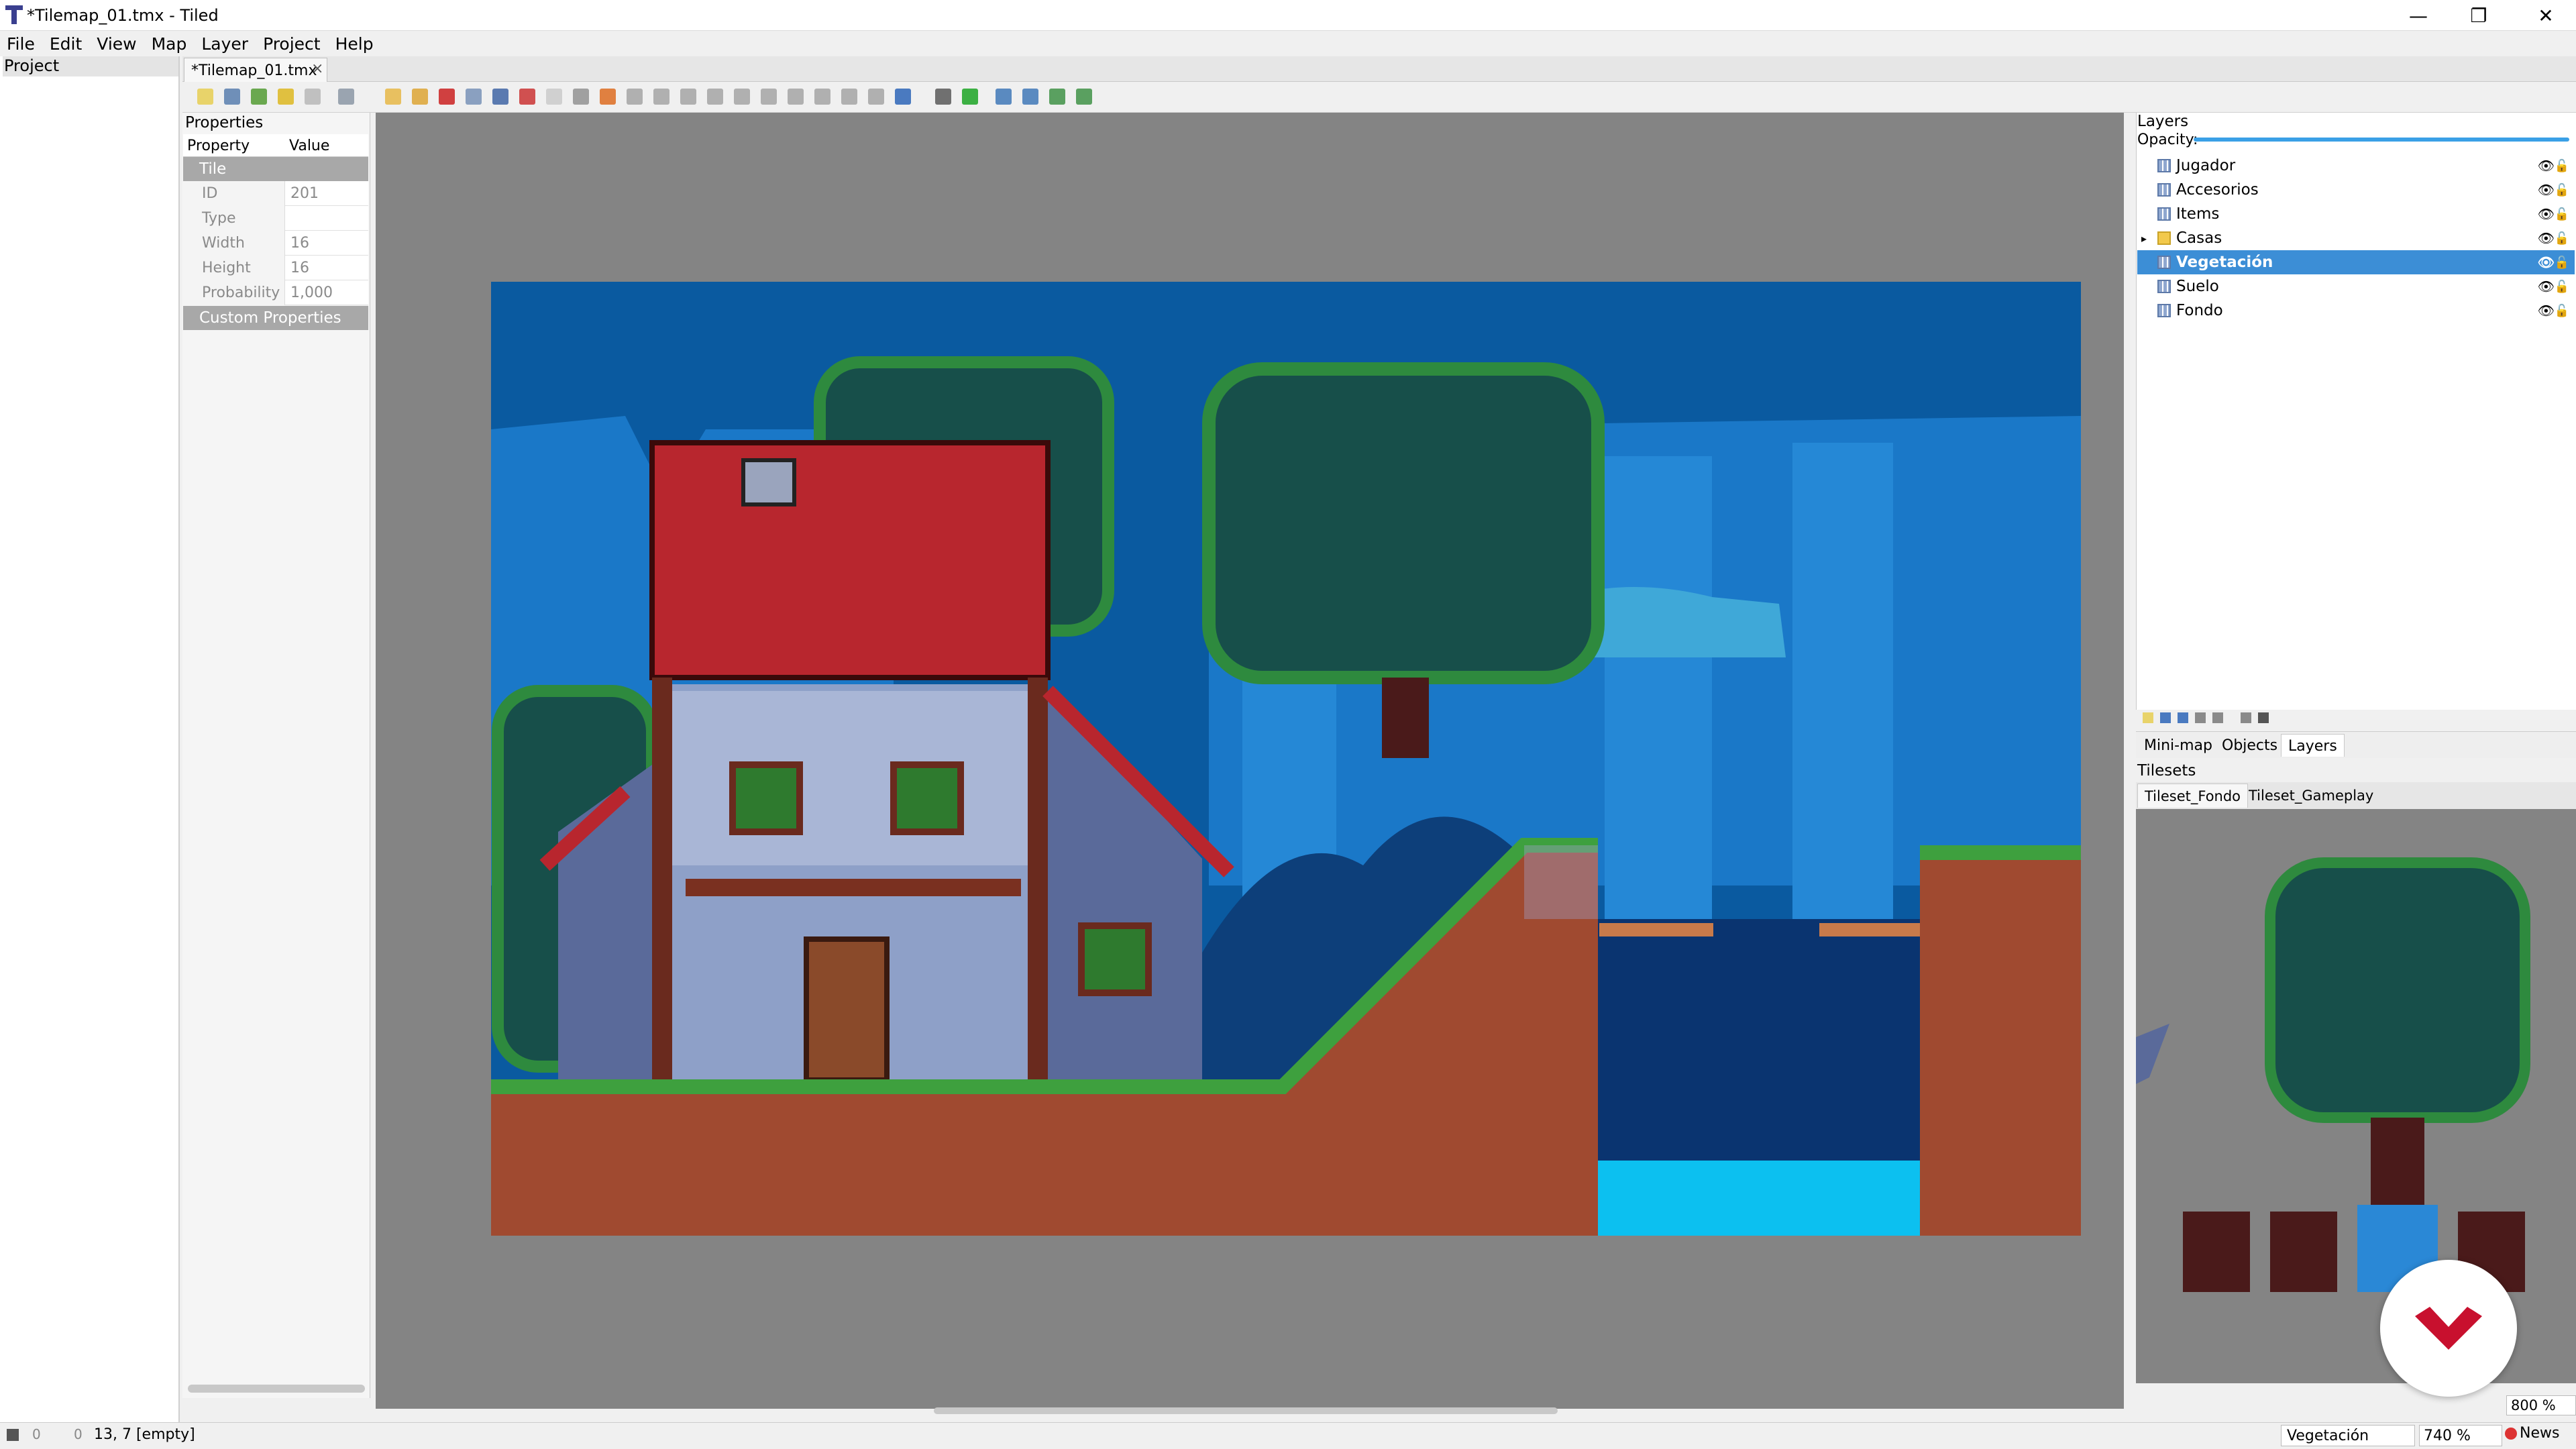 This screenshot has width=2576, height=1449. Describe the element at coordinates (346, 97) in the screenshot. I see `export-icon` at that location.